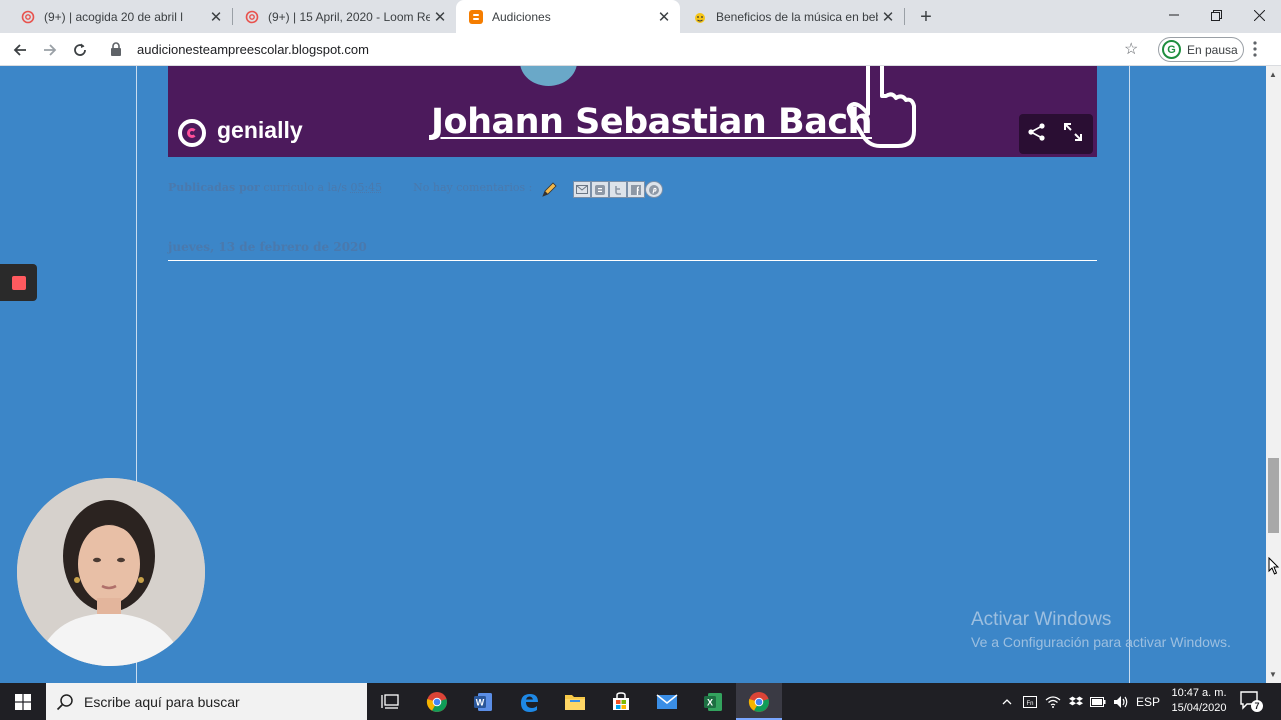  Describe the element at coordinates (1273, 674) in the screenshot. I see `scroll-down-arrow-icon: ▼` at that location.